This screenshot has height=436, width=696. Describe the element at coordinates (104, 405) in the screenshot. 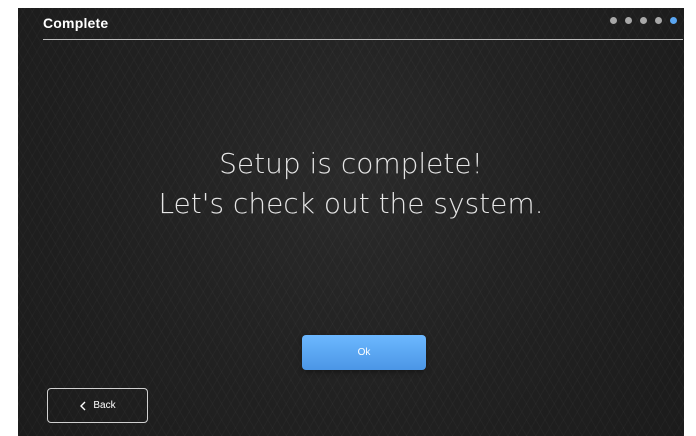

I see `back-button-label: Back` at that location.